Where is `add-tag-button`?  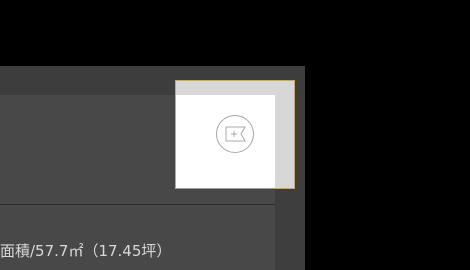
add-tag-button is located at coordinates (235, 134).